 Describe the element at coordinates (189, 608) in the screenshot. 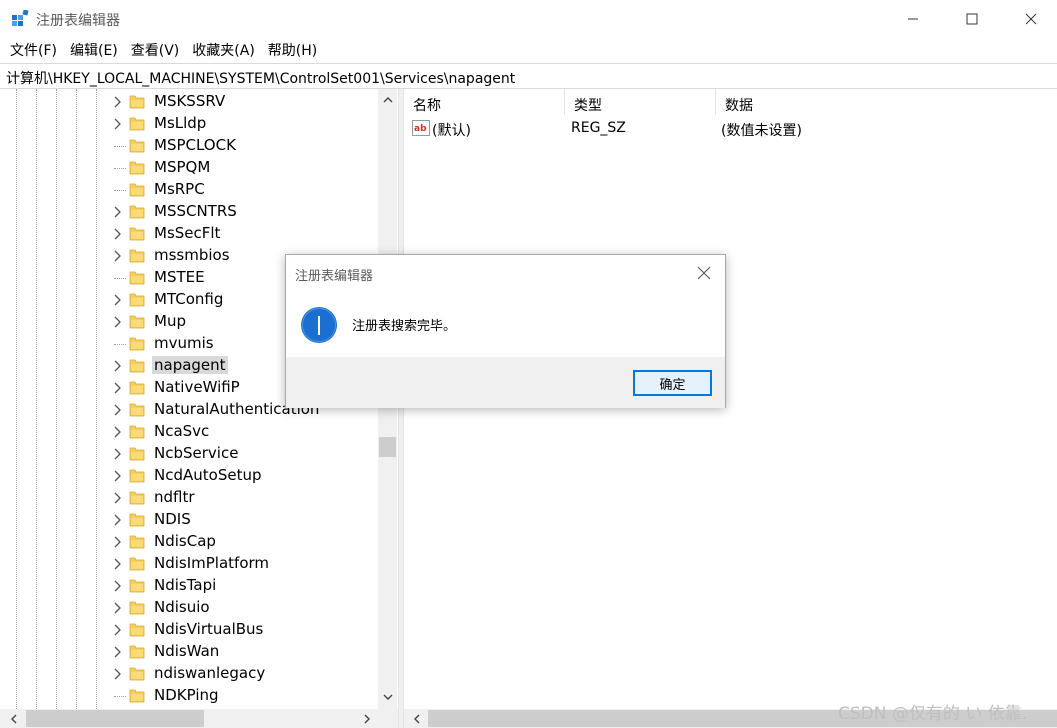

I see `tree-item: Ndisuio` at that location.